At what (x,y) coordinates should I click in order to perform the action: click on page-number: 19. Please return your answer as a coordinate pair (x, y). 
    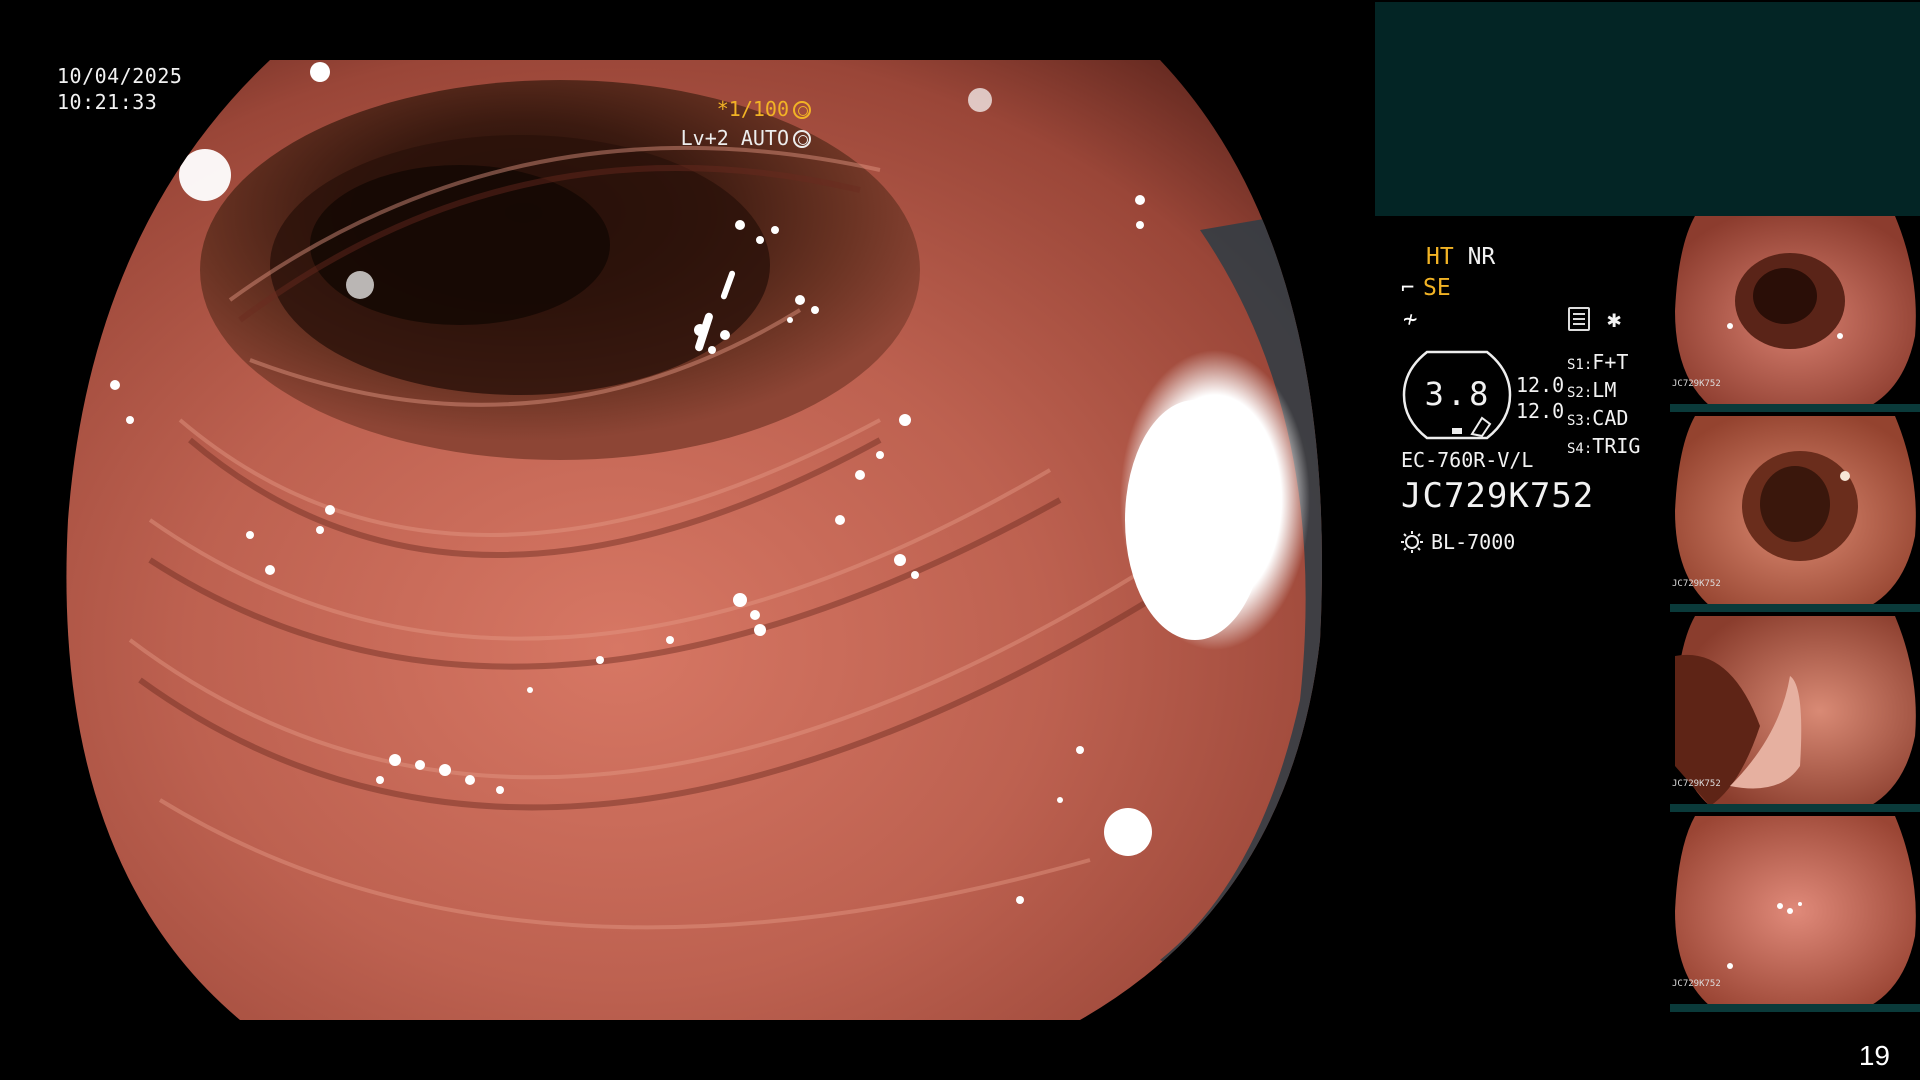
    Looking at the image, I should click on (1874, 1055).